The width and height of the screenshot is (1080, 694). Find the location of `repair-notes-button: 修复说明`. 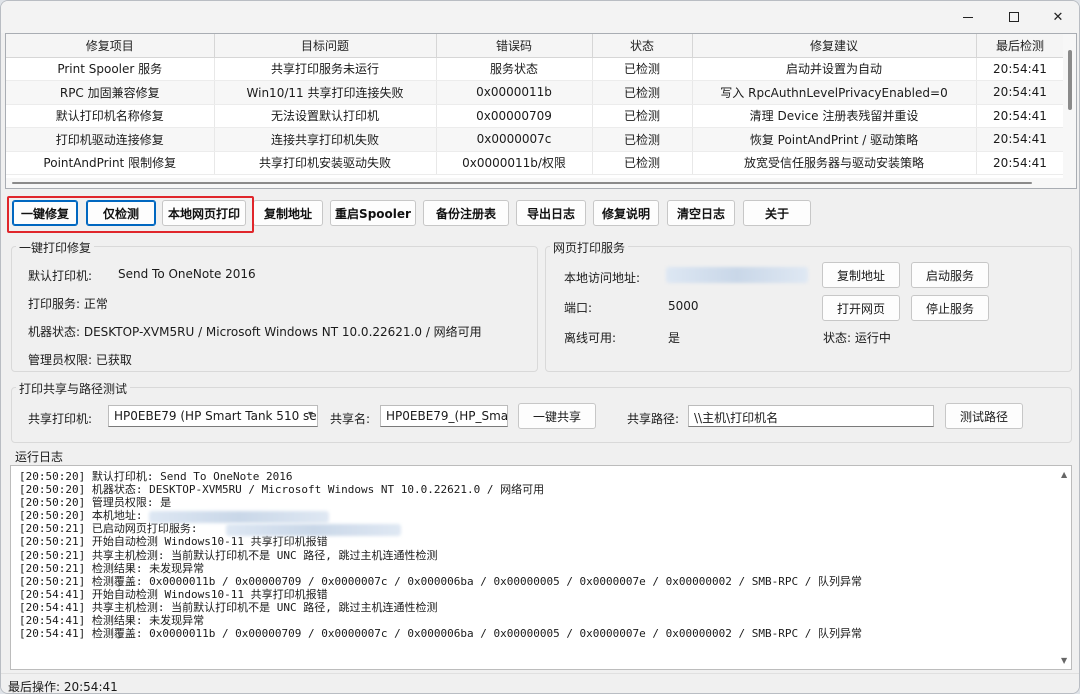

repair-notes-button: 修复说明 is located at coordinates (626, 213).